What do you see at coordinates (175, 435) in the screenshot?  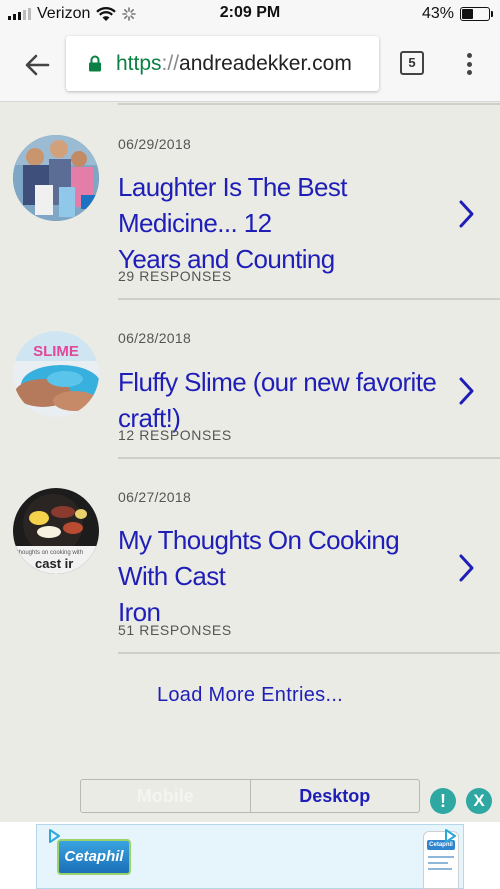 I see `entry-responses: 12 RESPONSES` at bounding box center [175, 435].